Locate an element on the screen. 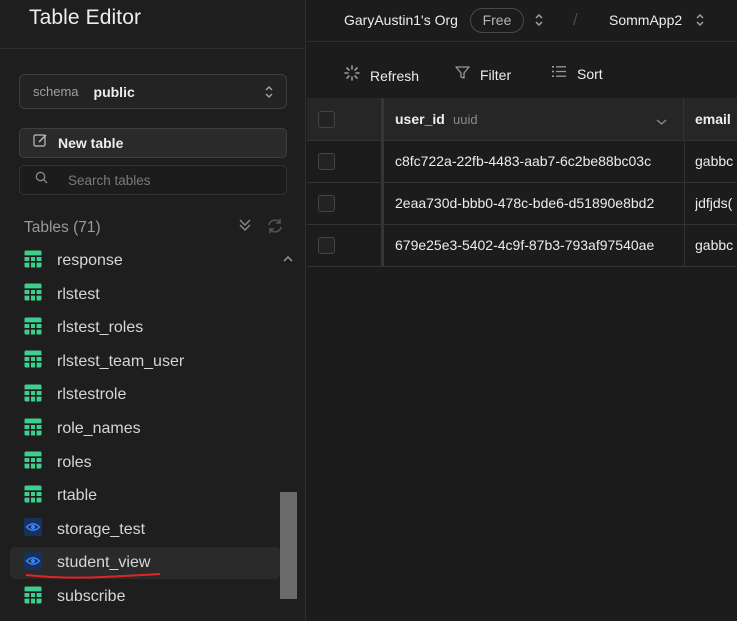  tables-count: Tables (71) is located at coordinates (62, 227).